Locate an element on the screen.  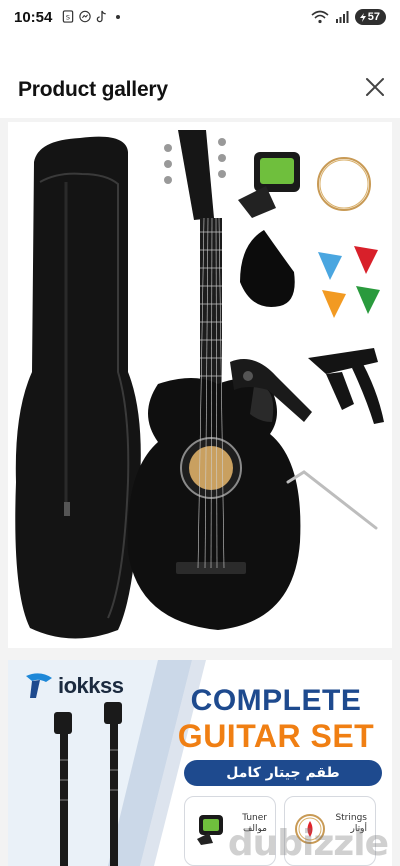
brand-mark-icon is located at coordinates (39, 685).